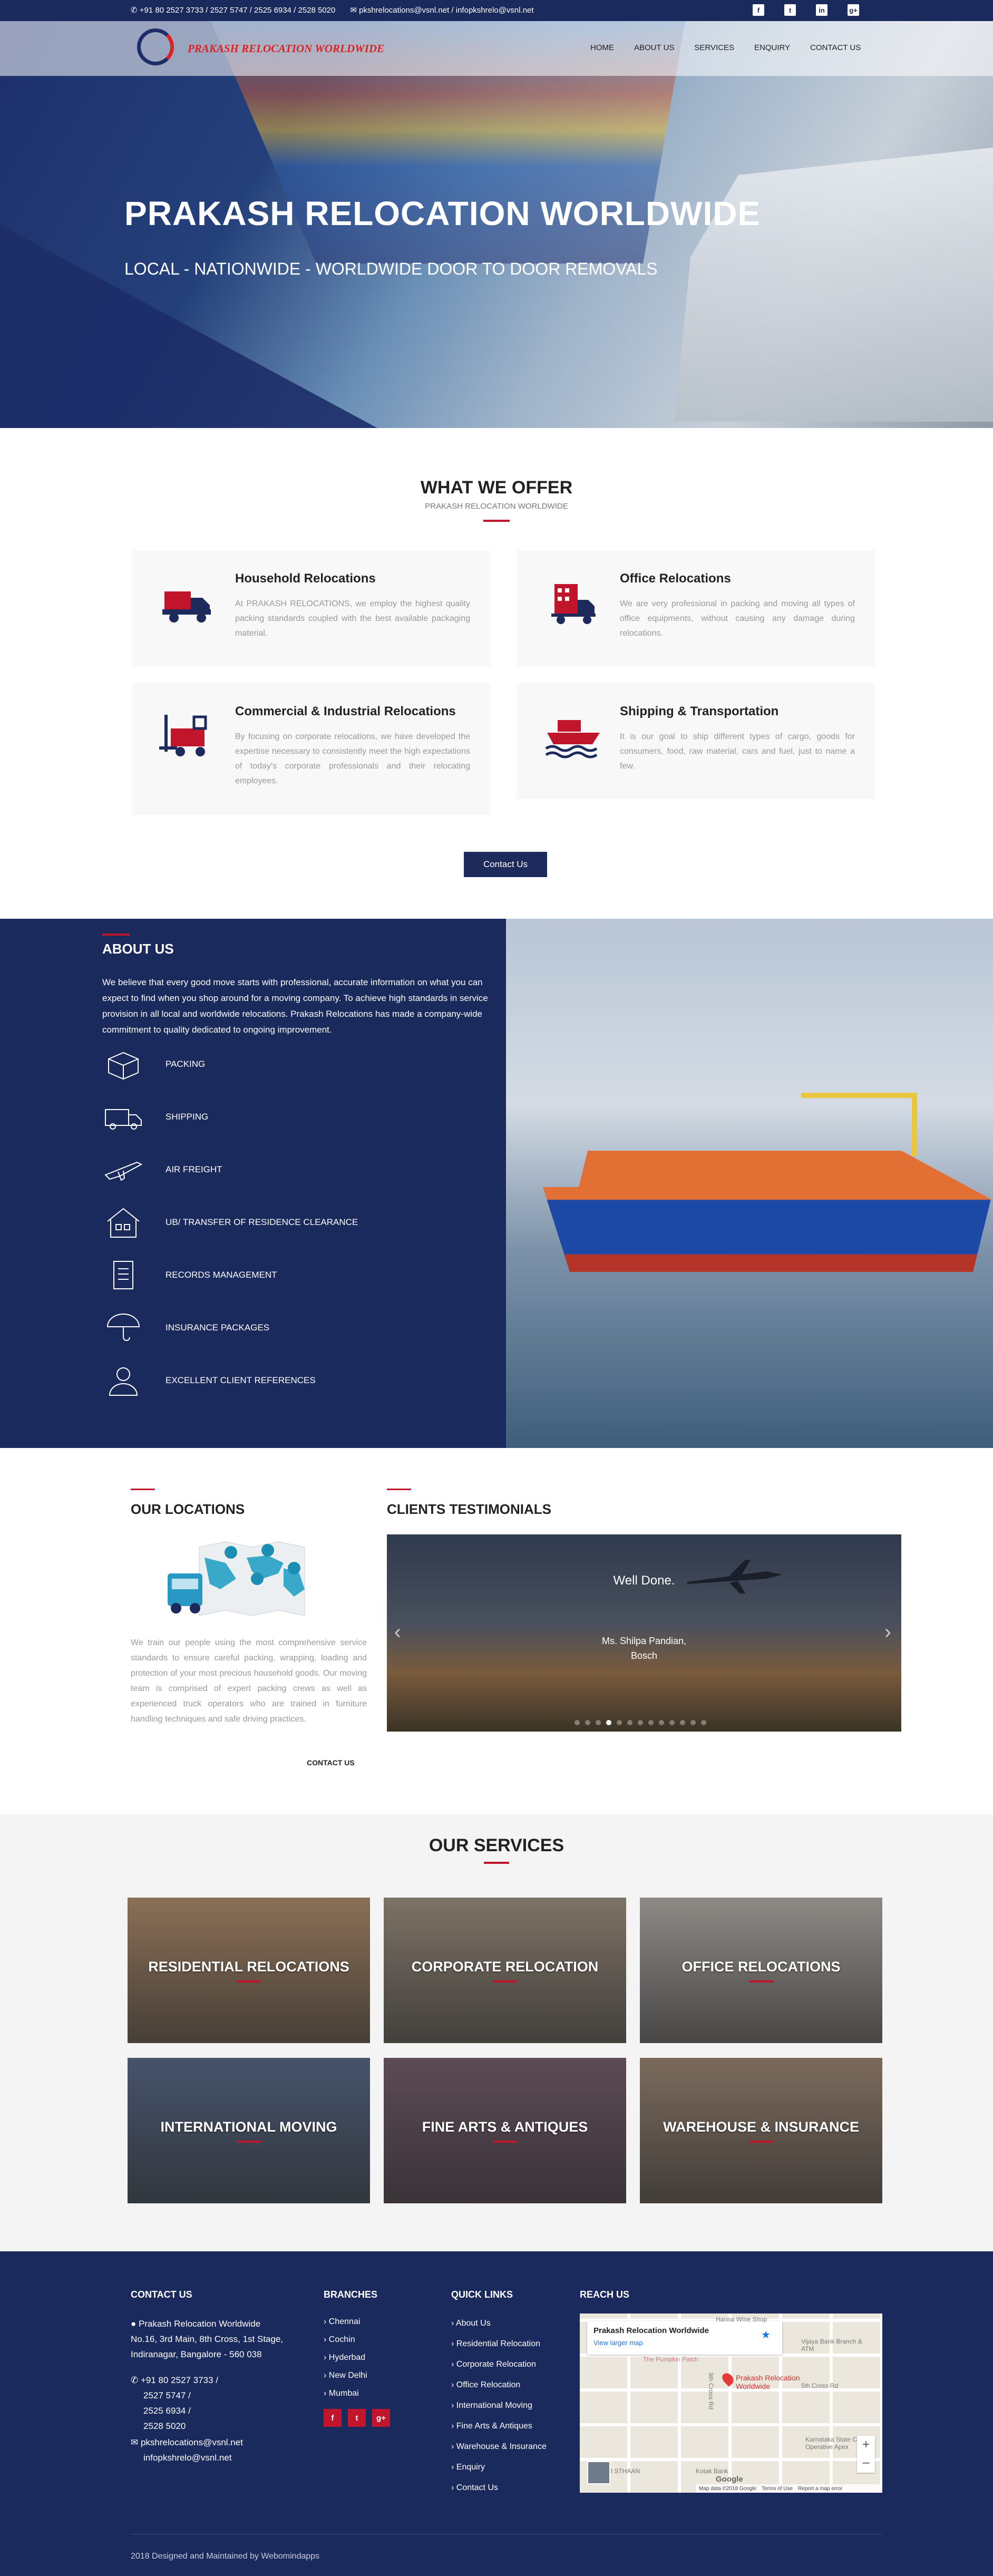 This screenshot has height=2576, width=993. What do you see at coordinates (123, 1327) in the screenshot?
I see `umbrella-icon` at bounding box center [123, 1327].